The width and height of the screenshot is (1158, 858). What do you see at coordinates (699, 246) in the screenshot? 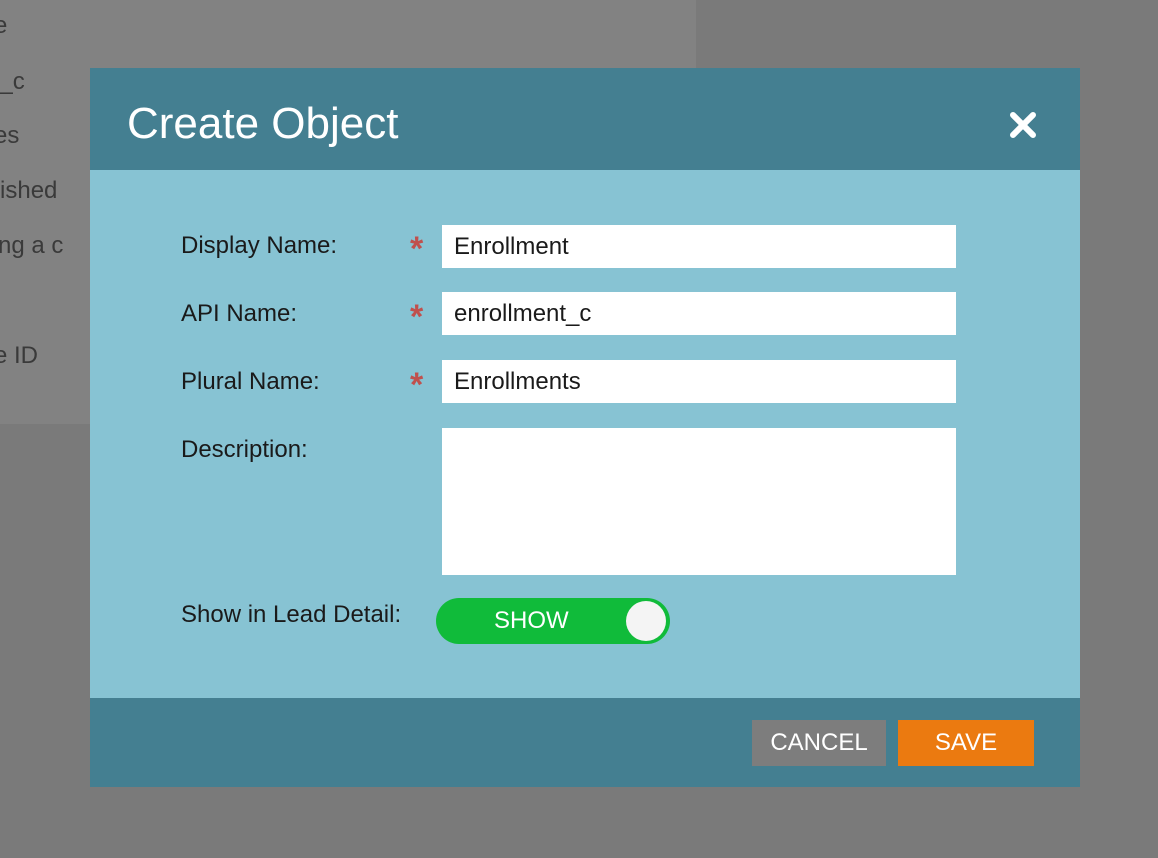
I see `display-name-input` at bounding box center [699, 246].